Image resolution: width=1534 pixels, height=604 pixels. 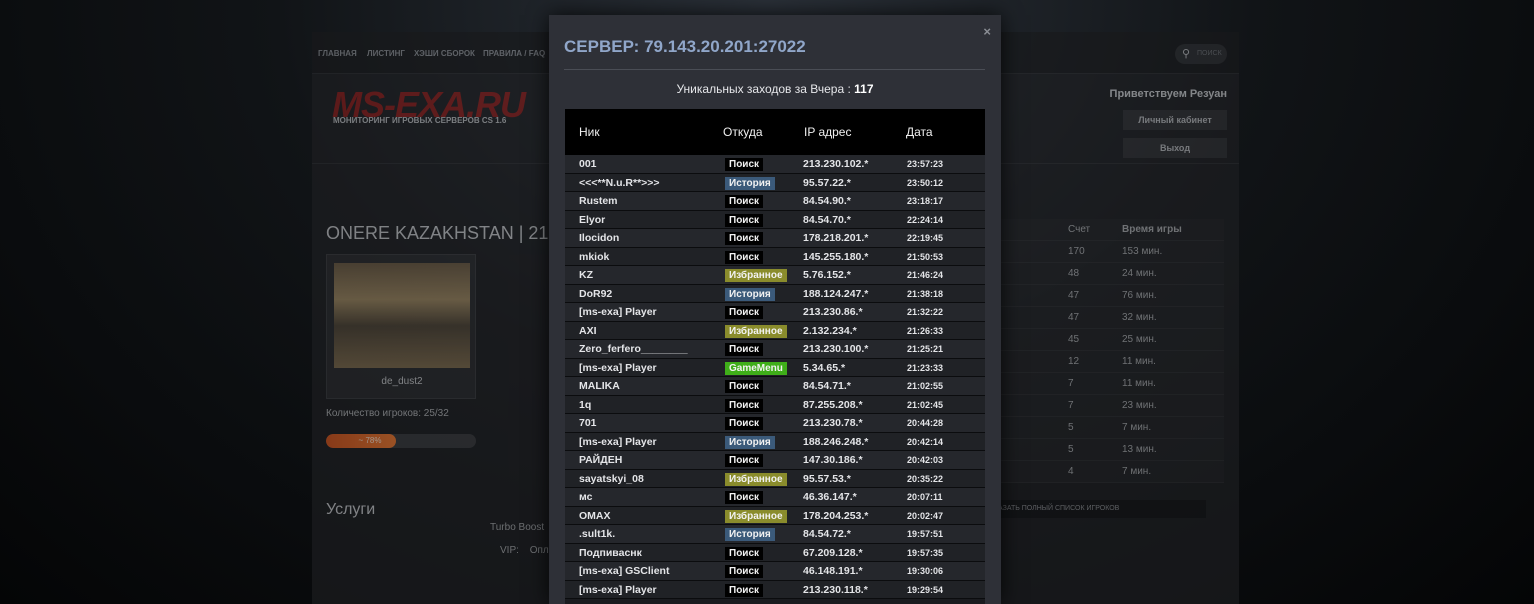 What do you see at coordinates (775, 552) in the screenshot?
I see `table-row: Подпиваснк Поиск 67.209.128.* 19:57:35` at bounding box center [775, 552].